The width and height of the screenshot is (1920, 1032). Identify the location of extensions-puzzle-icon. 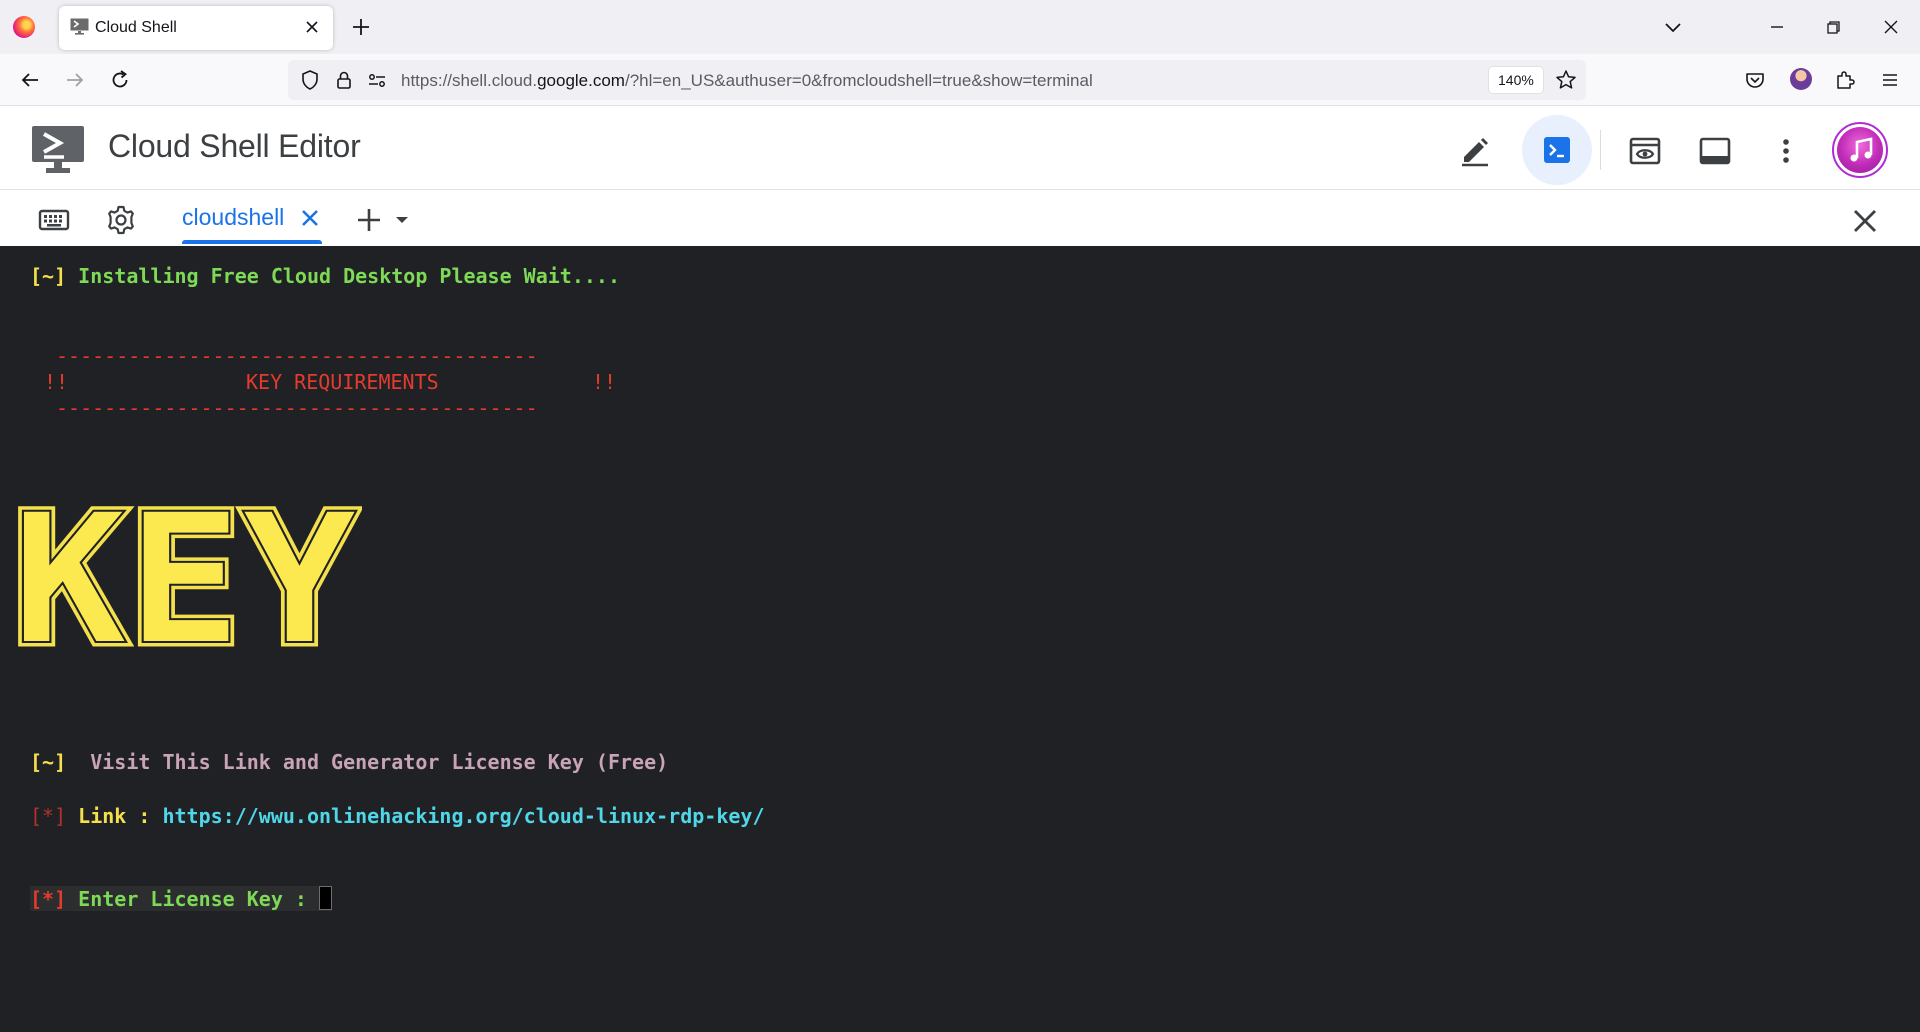
(1845, 80).